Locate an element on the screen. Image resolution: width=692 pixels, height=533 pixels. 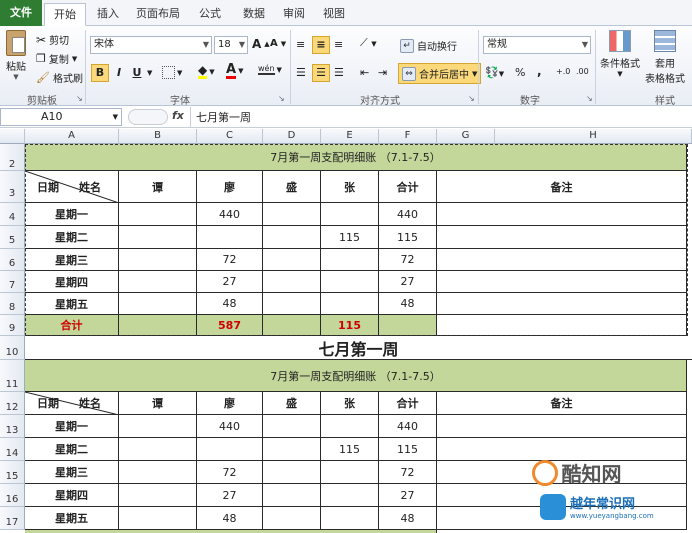
row-header-9: 9 is located at coordinates (12, 325).